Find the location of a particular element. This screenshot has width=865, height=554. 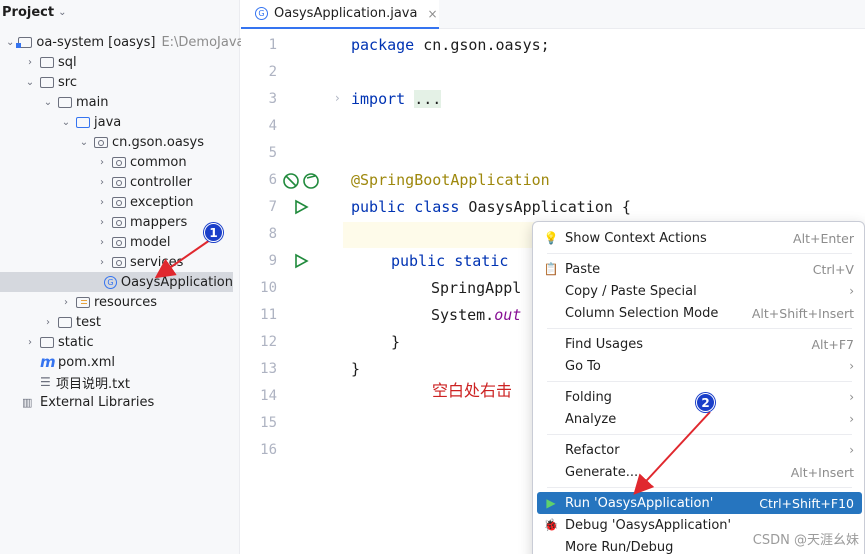

tree-item-txt: ☰ 项目说明.txt is located at coordinates (120, 382).